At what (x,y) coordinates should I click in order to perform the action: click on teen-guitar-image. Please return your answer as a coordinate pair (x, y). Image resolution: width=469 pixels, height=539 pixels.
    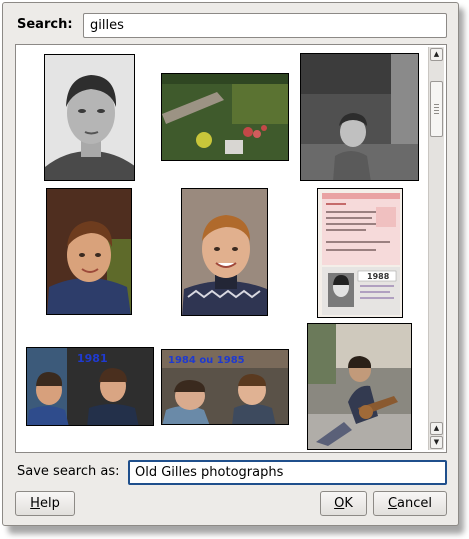
    Looking at the image, I should click on (359, 386).